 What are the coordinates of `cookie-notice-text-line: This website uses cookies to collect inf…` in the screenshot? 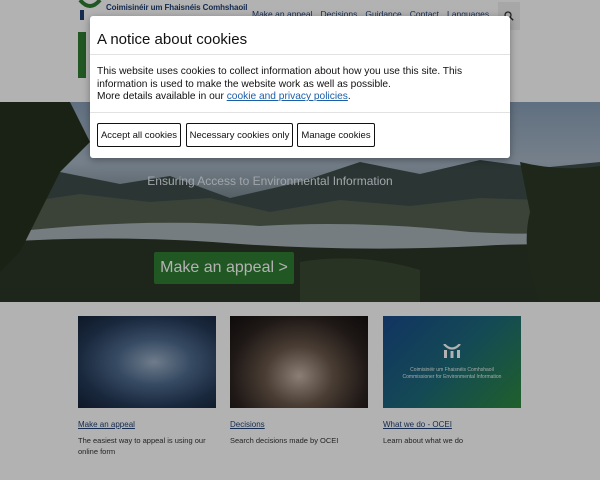 It's located at (280, 71).